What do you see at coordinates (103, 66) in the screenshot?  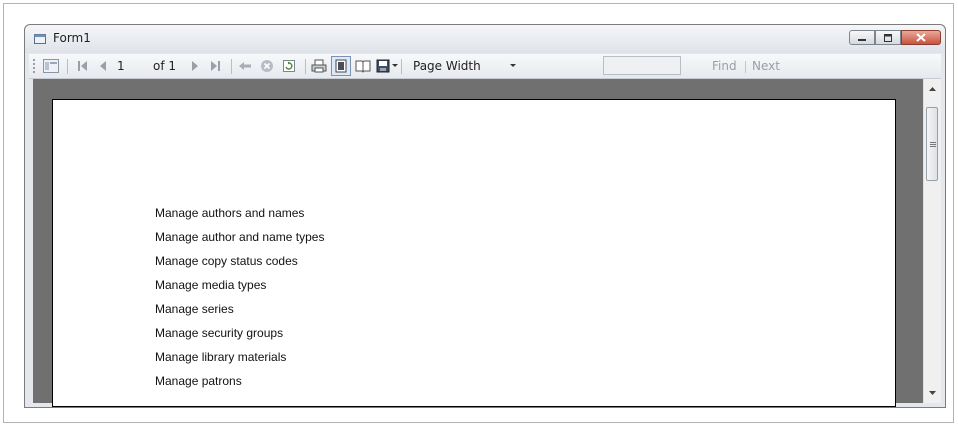 I see `previous-page-icon` at bounding box center [103, 66].